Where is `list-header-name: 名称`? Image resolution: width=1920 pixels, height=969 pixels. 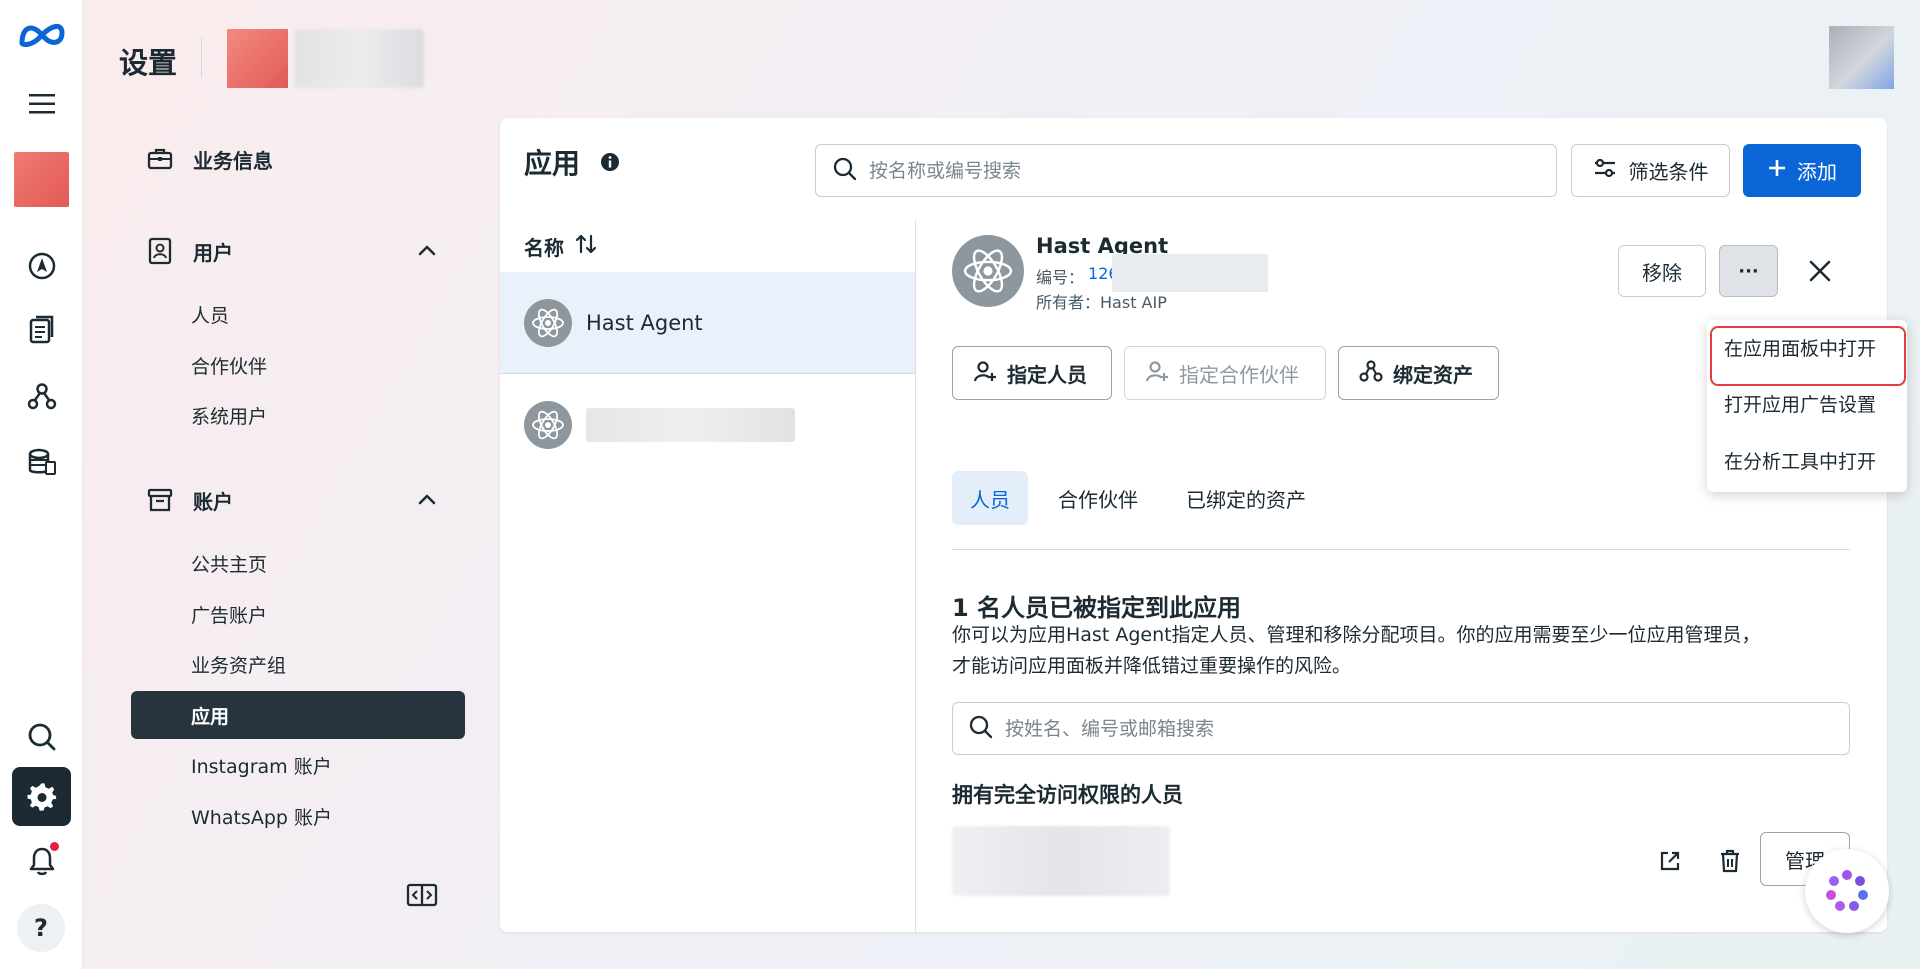
list-header-name: 名称 is located at coordinates (561, 246).